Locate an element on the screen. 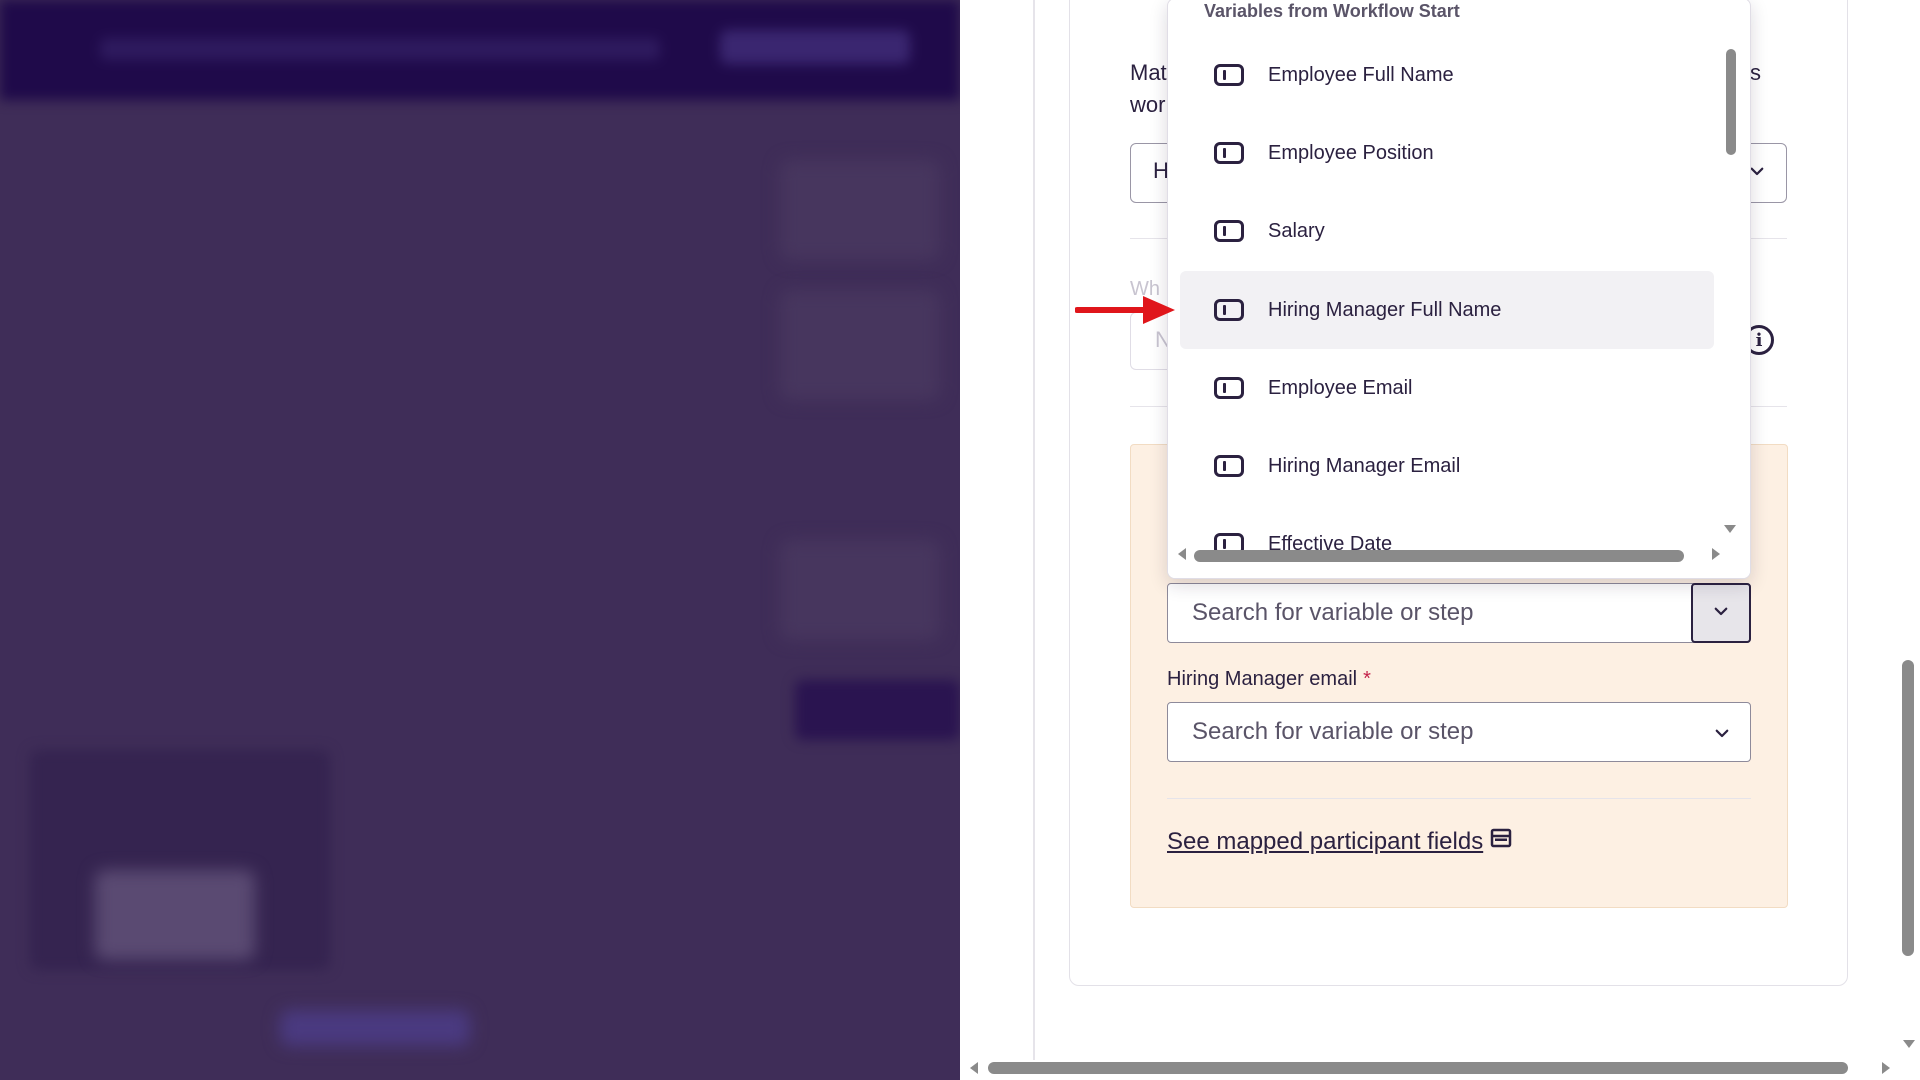 The height and width of the screenshot is (1080, 1920). partial-heading-line1: Mat is located at coordinates (1148, 72).